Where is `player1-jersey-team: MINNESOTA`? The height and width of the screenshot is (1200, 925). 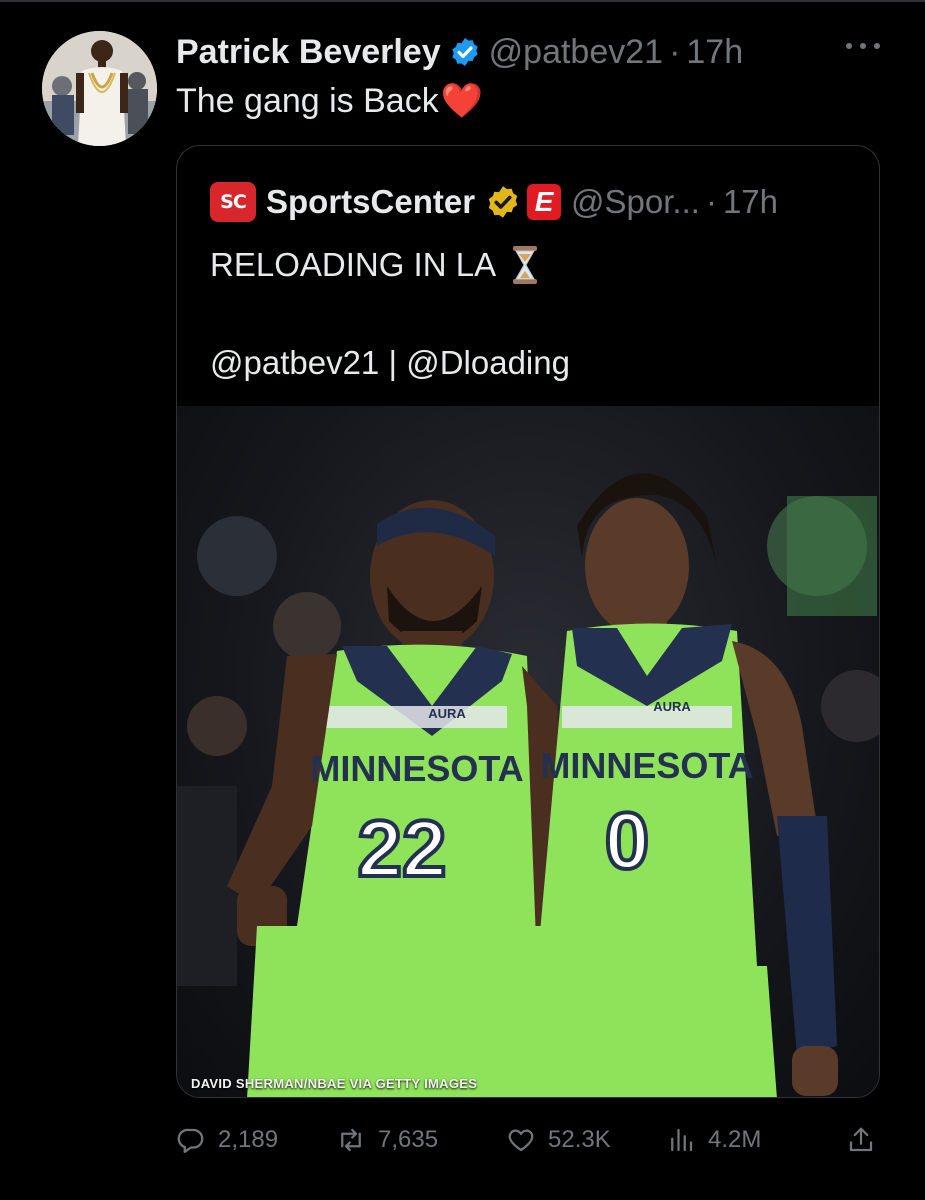
player1-jersey-team: MINNESOTA is located at coordinates (416, 768).